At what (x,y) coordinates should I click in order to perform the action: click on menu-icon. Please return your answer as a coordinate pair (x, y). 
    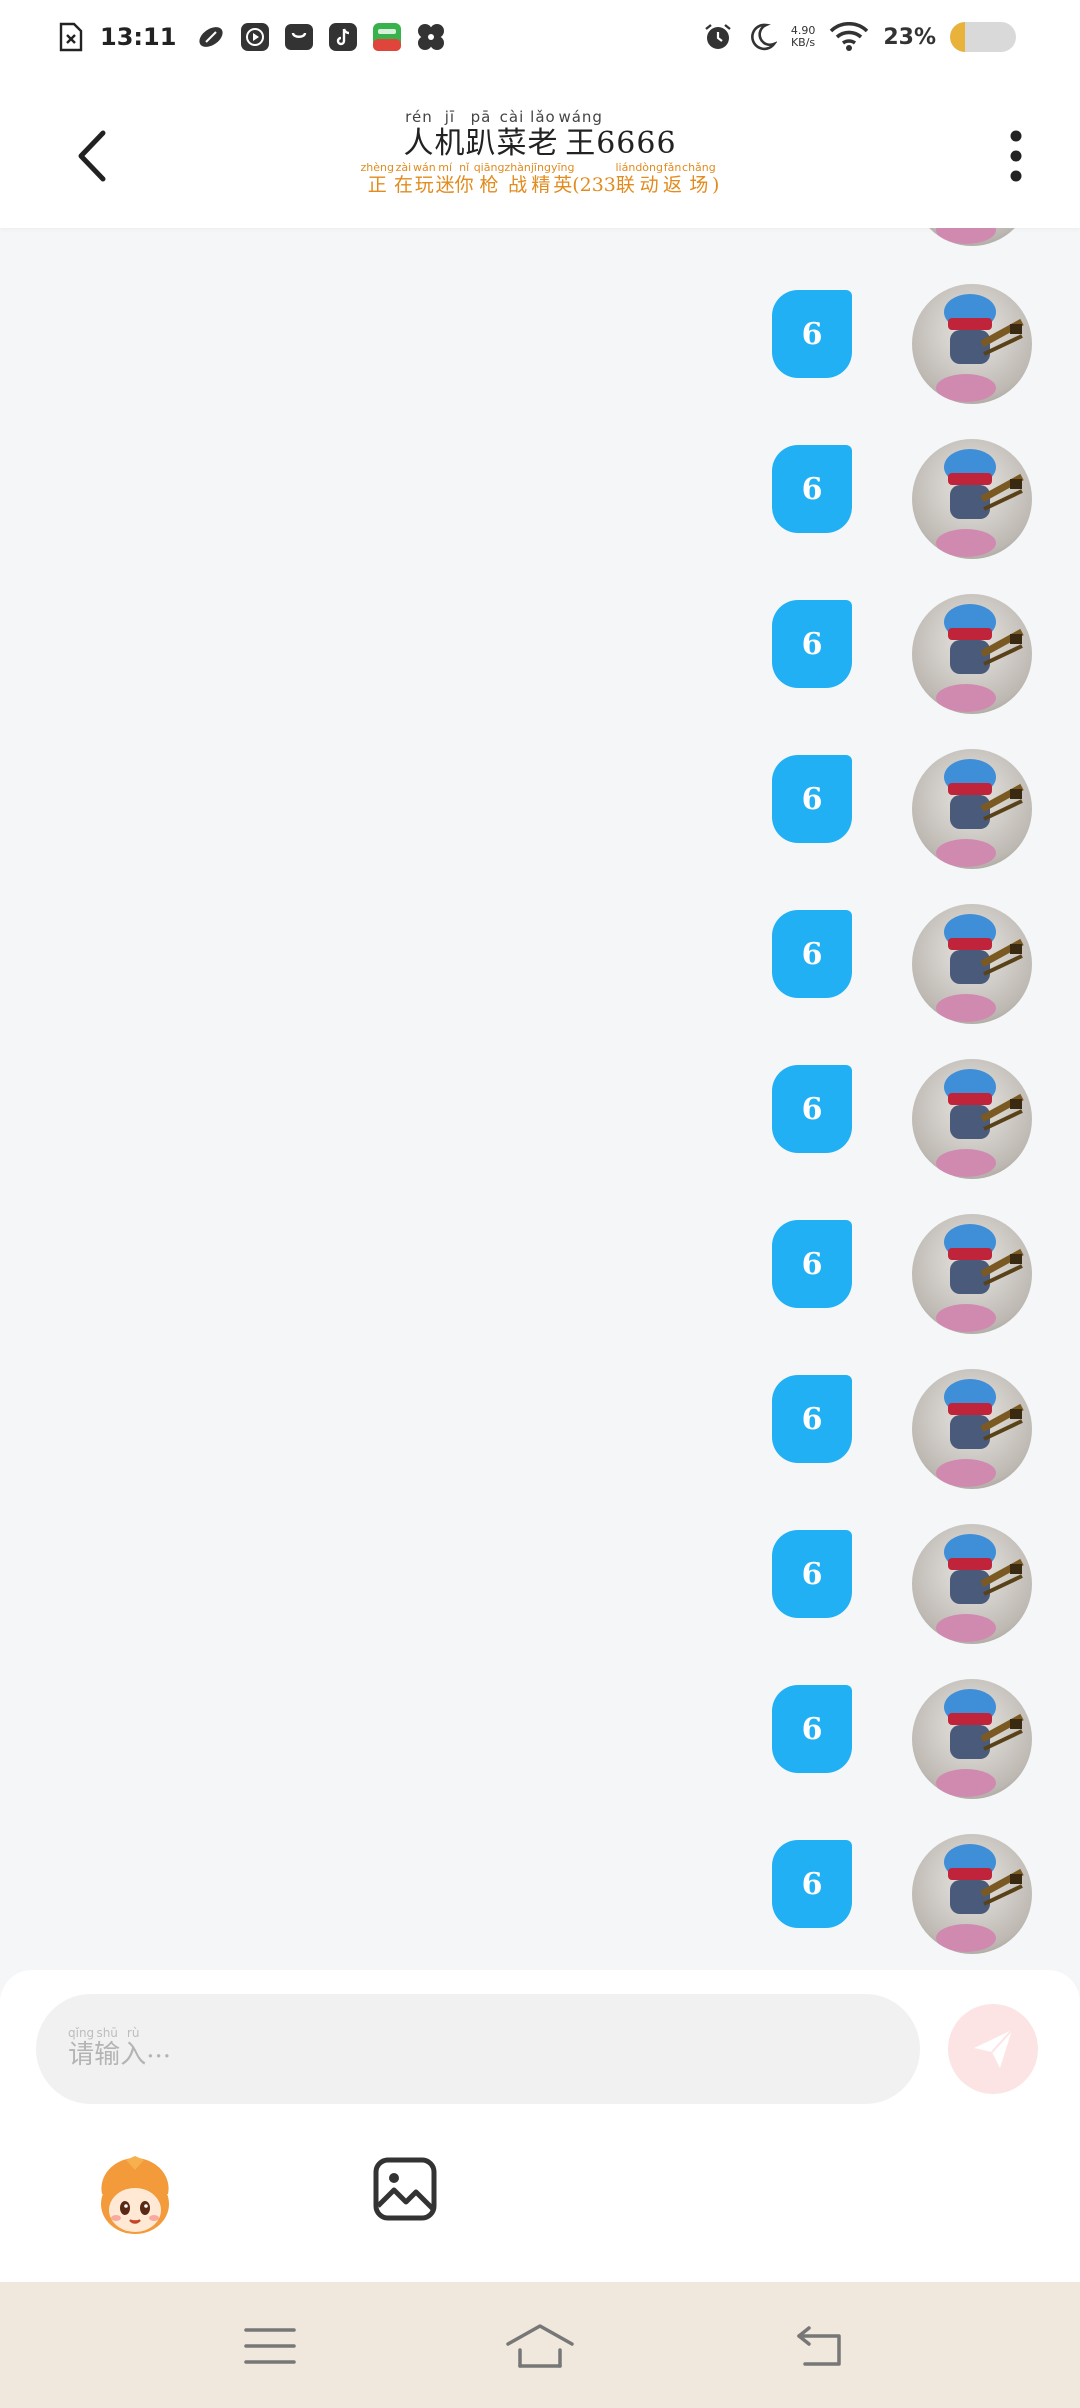
    Looking at the image, I should click on (270, 2346).